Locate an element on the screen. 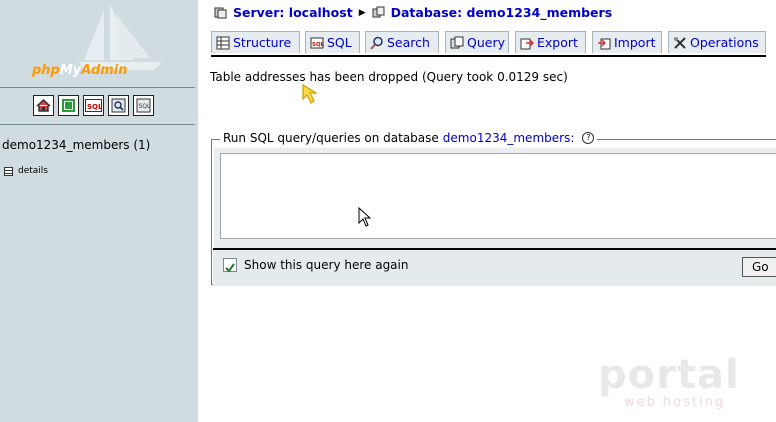 The height and width of the screenshot is (422, 776). table-list-item: details is located at coordinates (26, 171).